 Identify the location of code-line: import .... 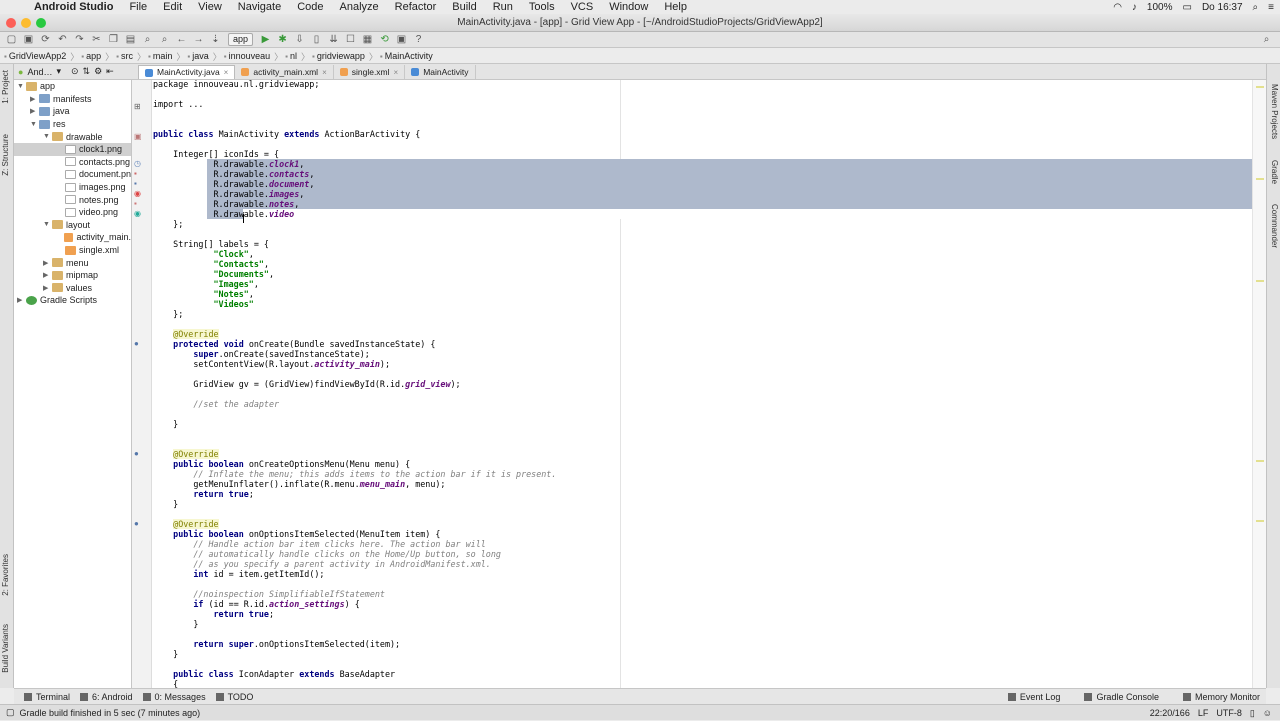
(703, 104).